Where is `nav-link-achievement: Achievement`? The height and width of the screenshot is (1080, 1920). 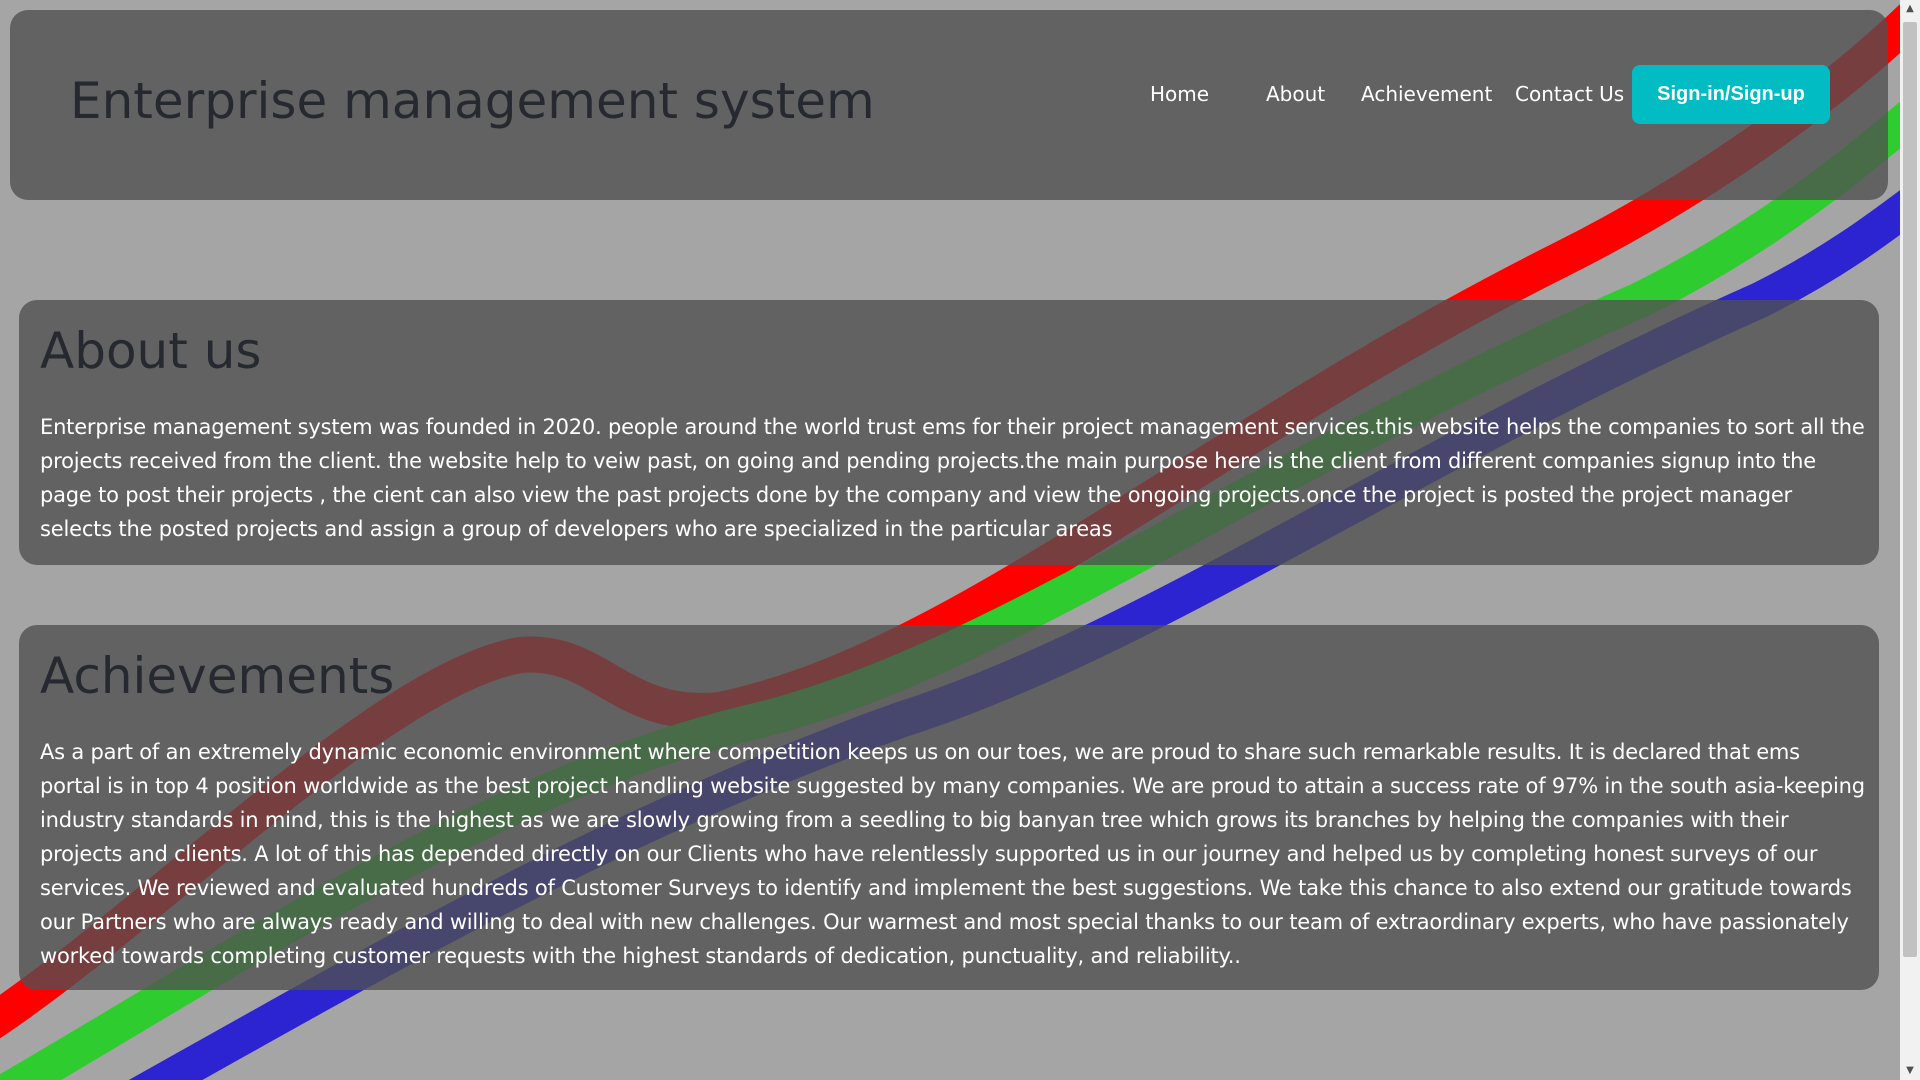
nav-link-achievement: Achievement is located at coordinates (1426, 94).